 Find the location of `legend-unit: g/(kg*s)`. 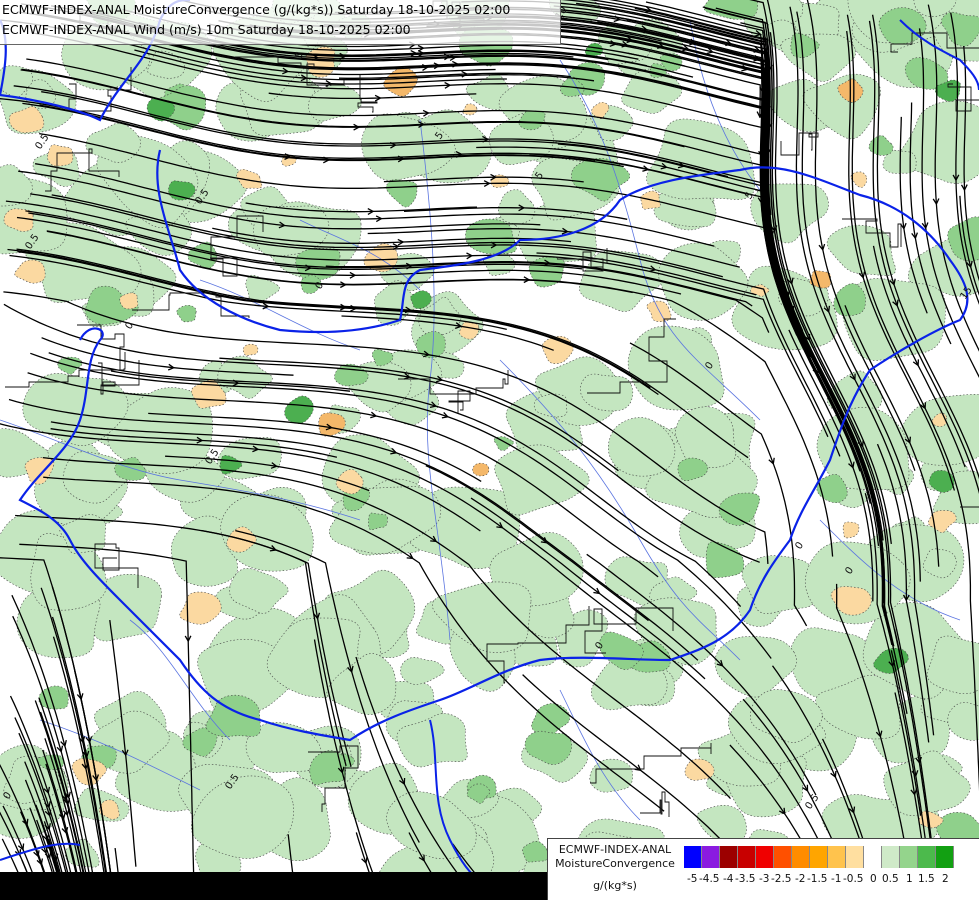

legend-unit: g/(kg*s) is located at coordinates (615, 885).